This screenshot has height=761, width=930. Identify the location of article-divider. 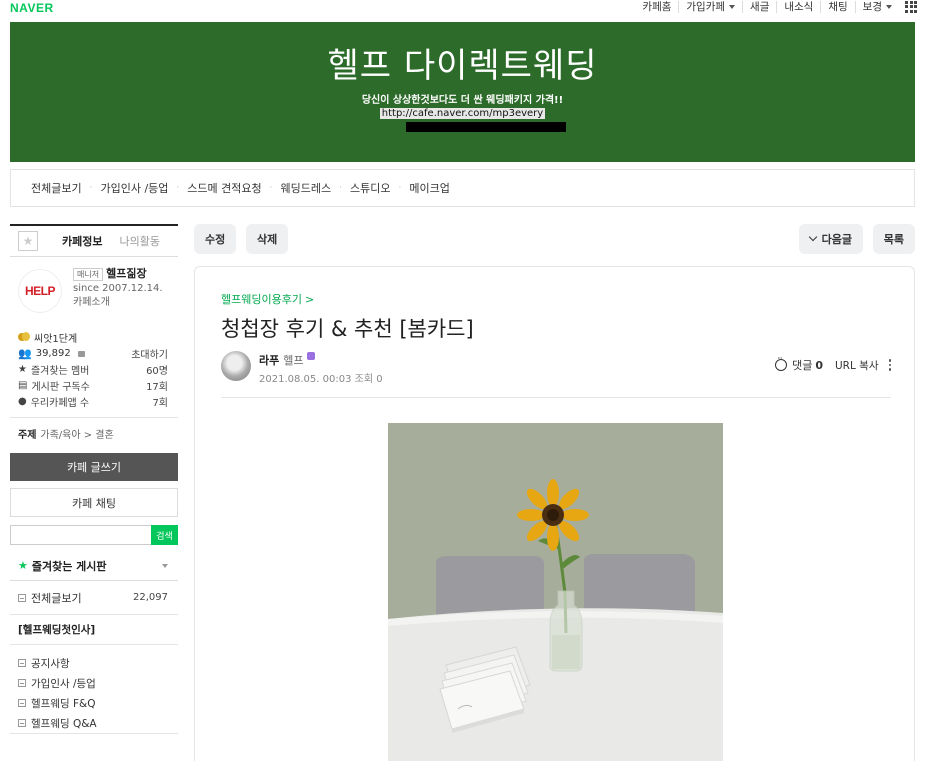
(556, 397).